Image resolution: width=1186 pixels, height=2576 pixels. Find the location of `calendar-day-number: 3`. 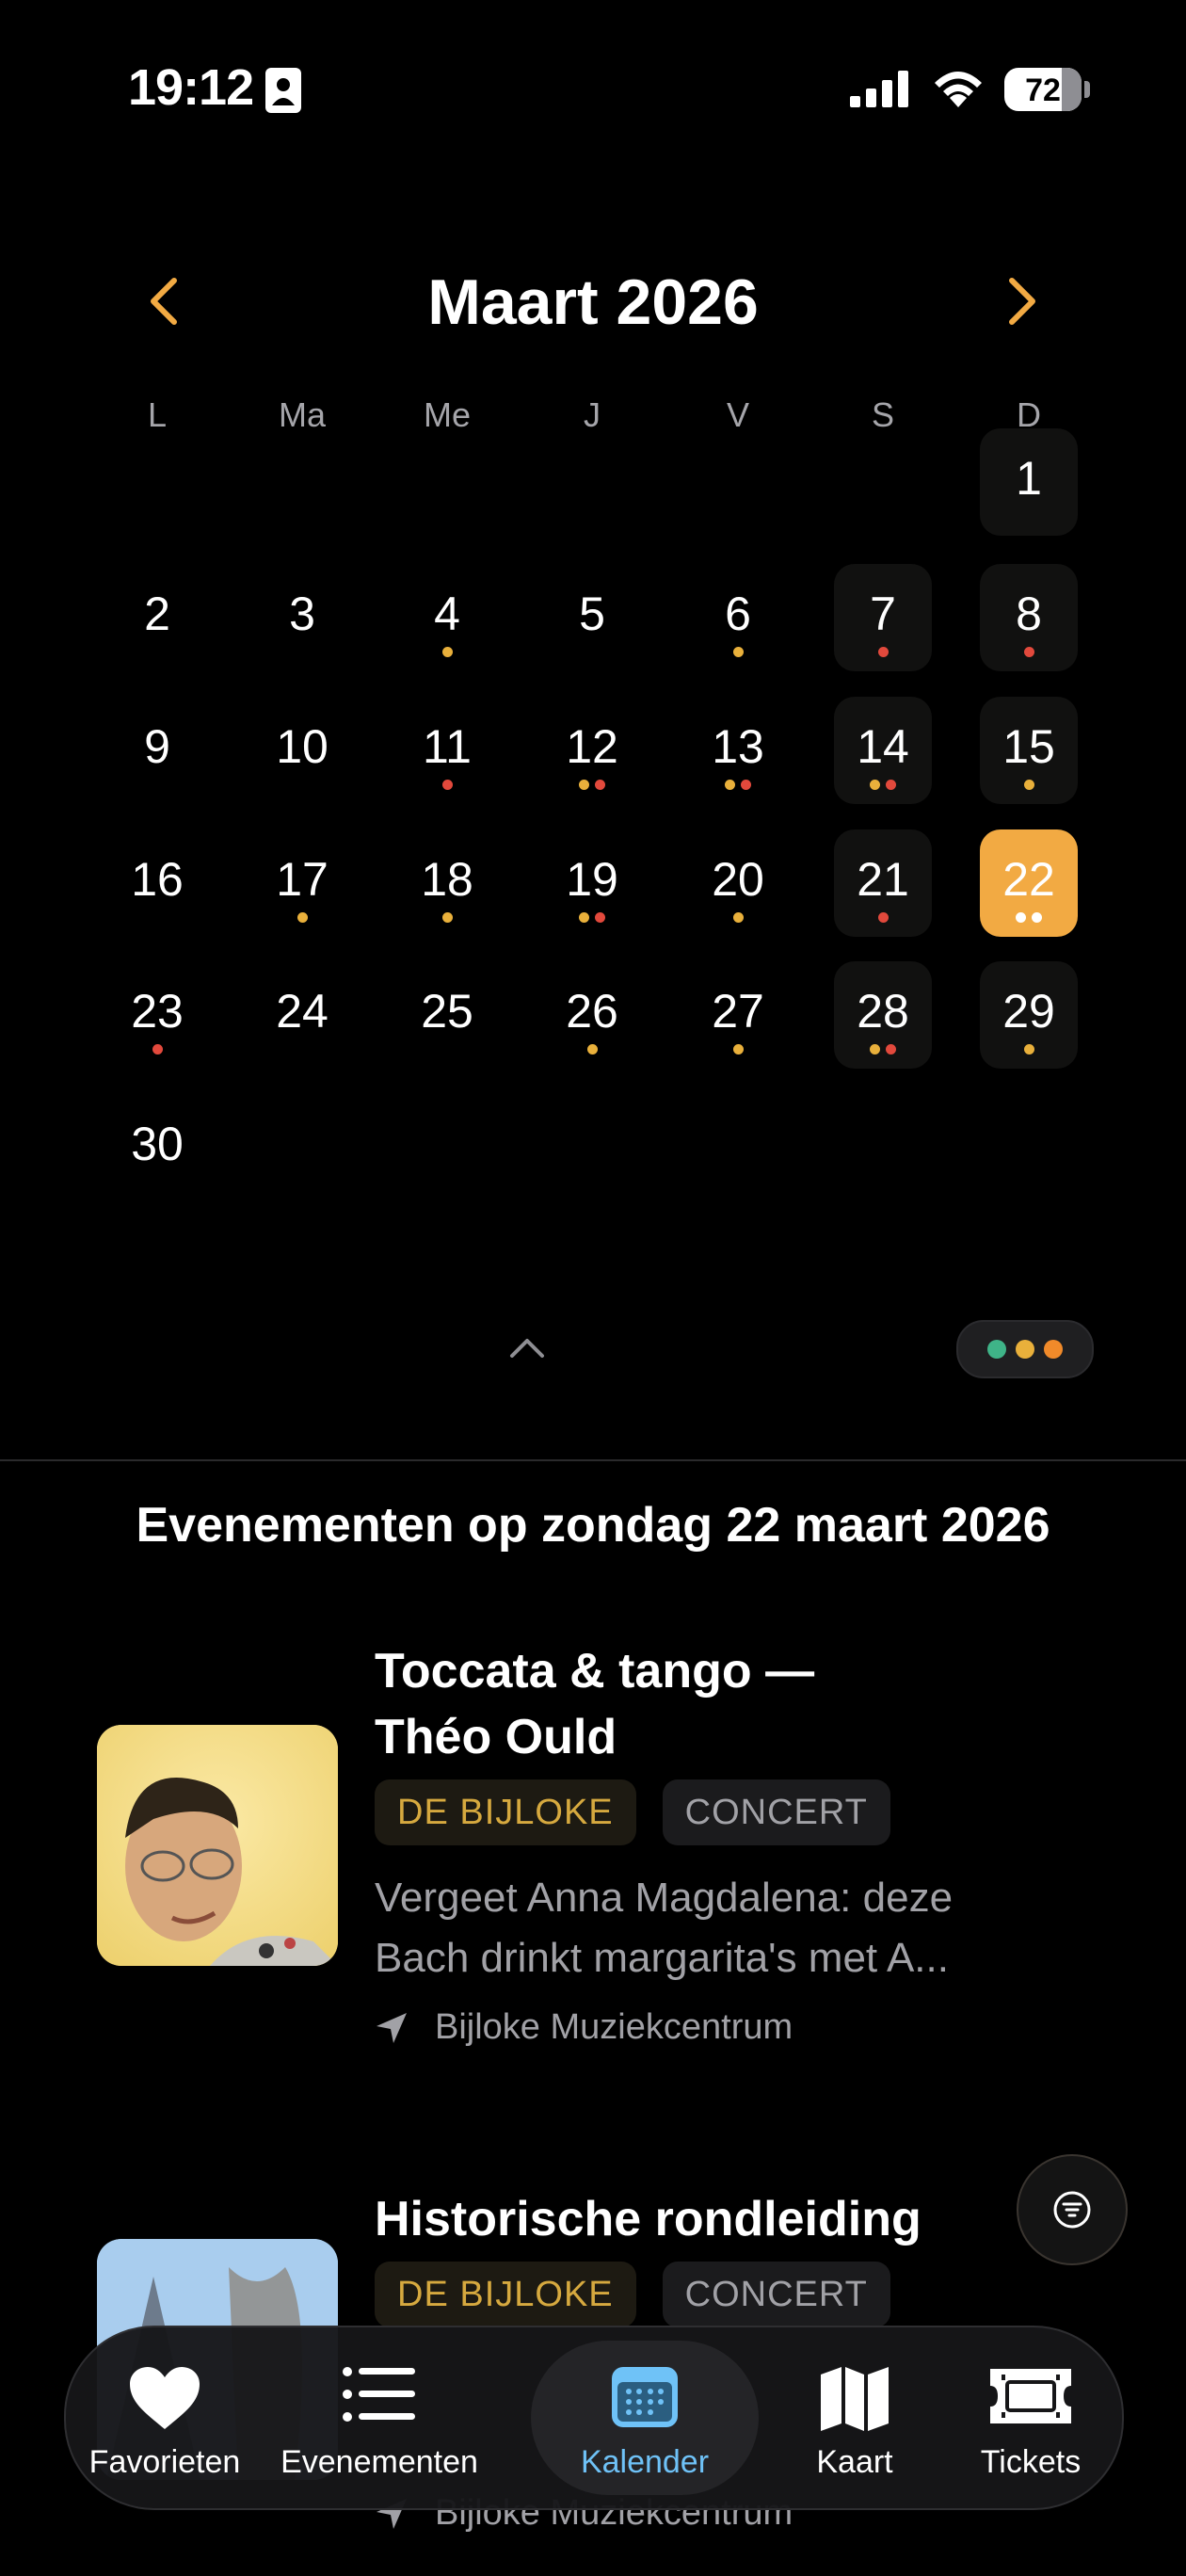

calendar-day-number: 3 is located at coordinates (302, 614).